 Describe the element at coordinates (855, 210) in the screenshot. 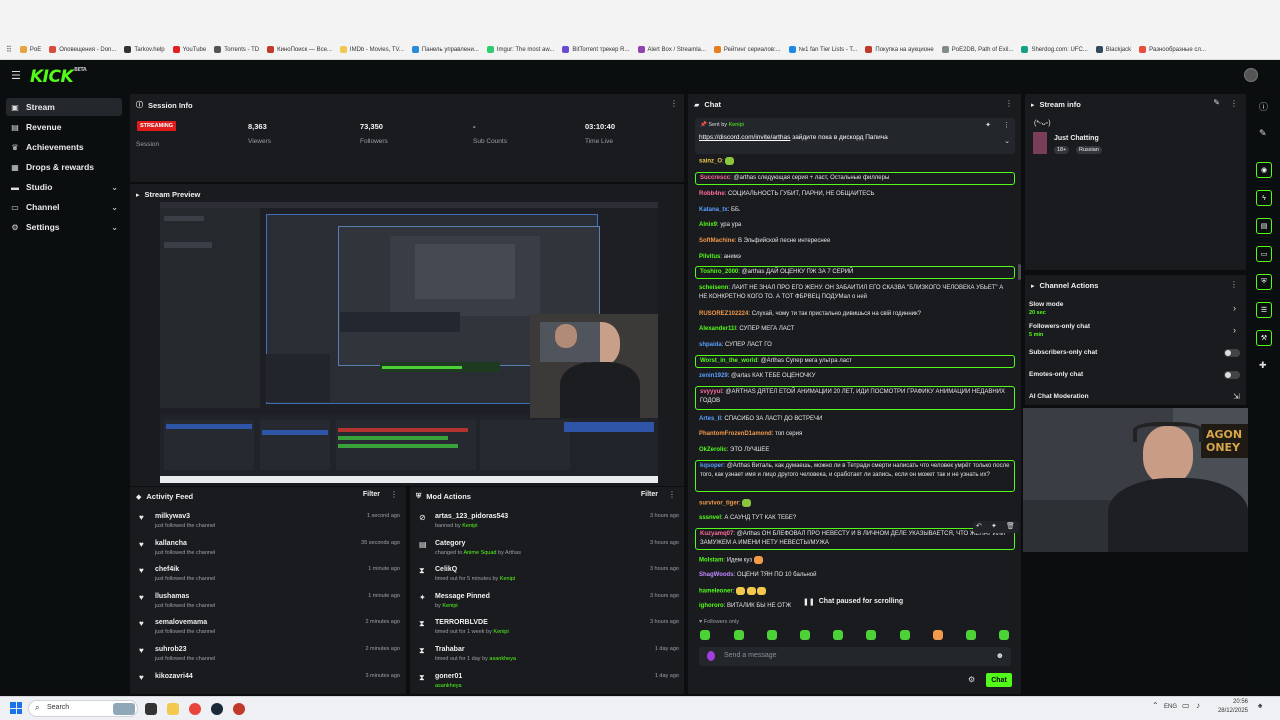

I see `chat-message: Katana_tx: ББ.` at that location.